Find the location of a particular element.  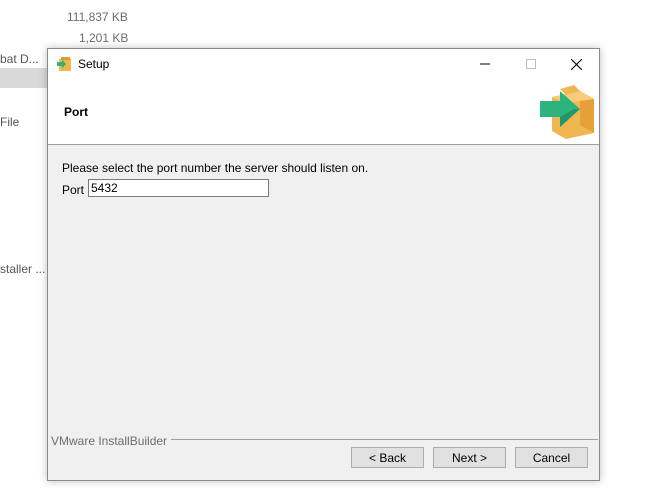

maximize-icon is located at coordinates (531, 64).